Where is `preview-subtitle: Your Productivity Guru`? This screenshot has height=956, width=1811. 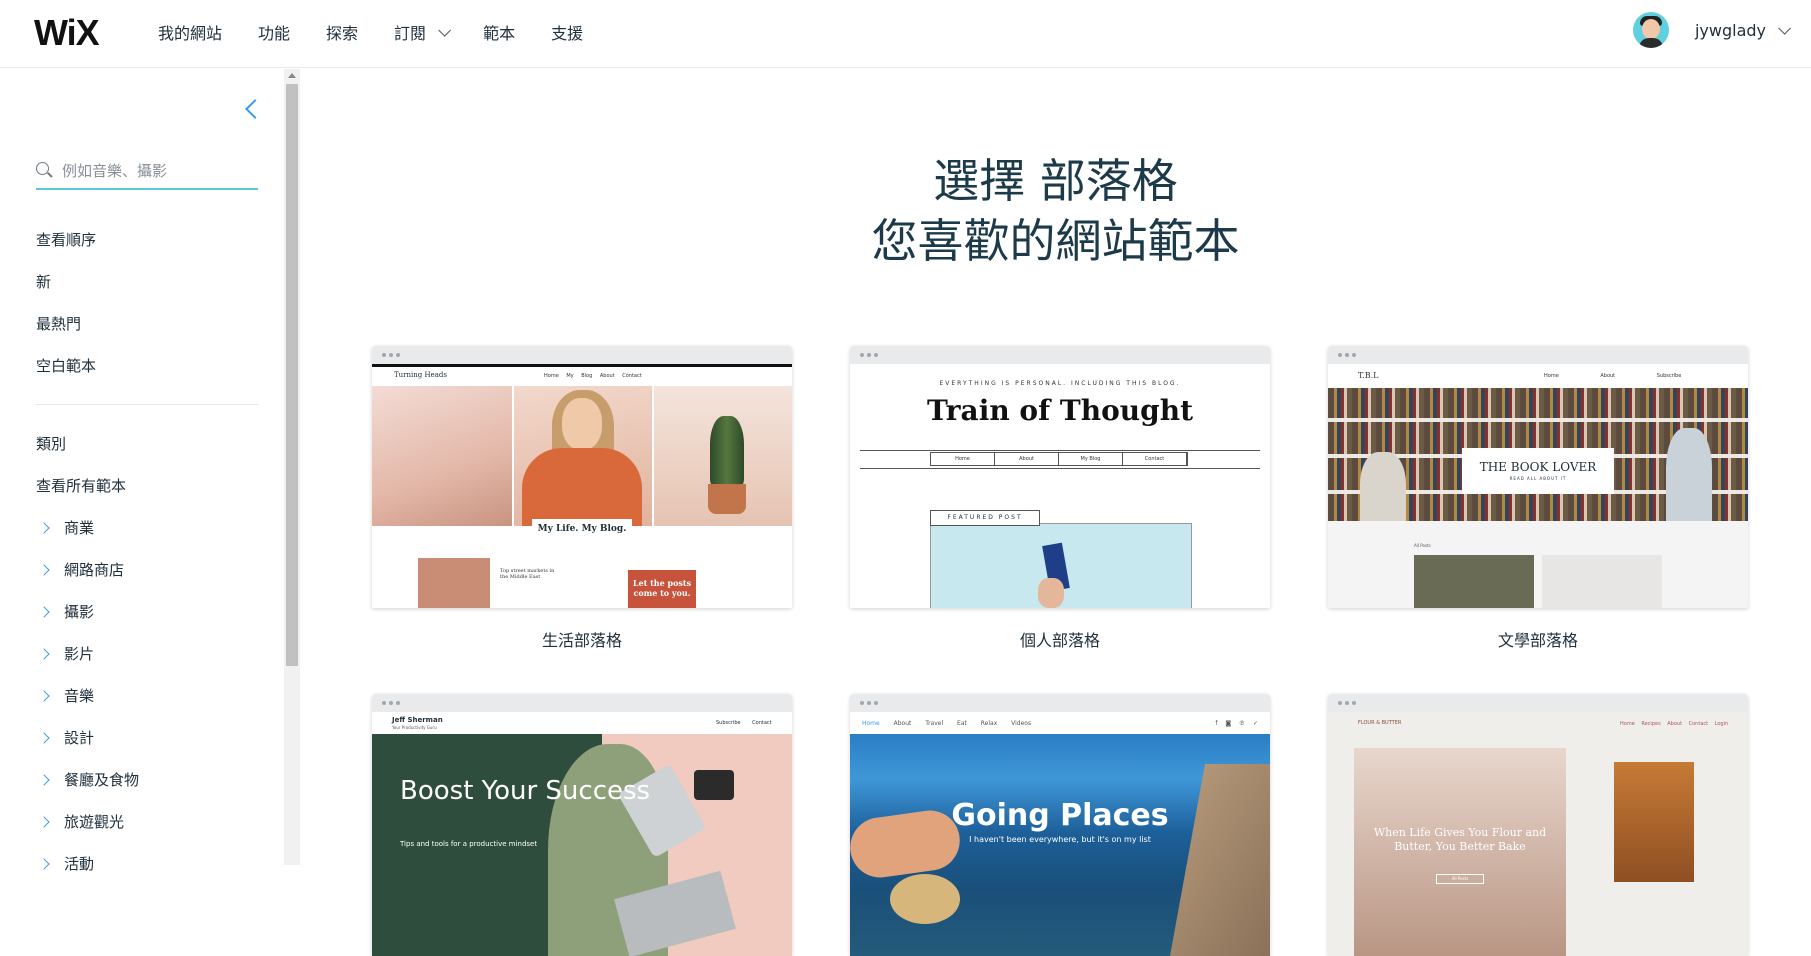
preview-subtitle: Your Productivity Guru is located at coordinates (414, 727).